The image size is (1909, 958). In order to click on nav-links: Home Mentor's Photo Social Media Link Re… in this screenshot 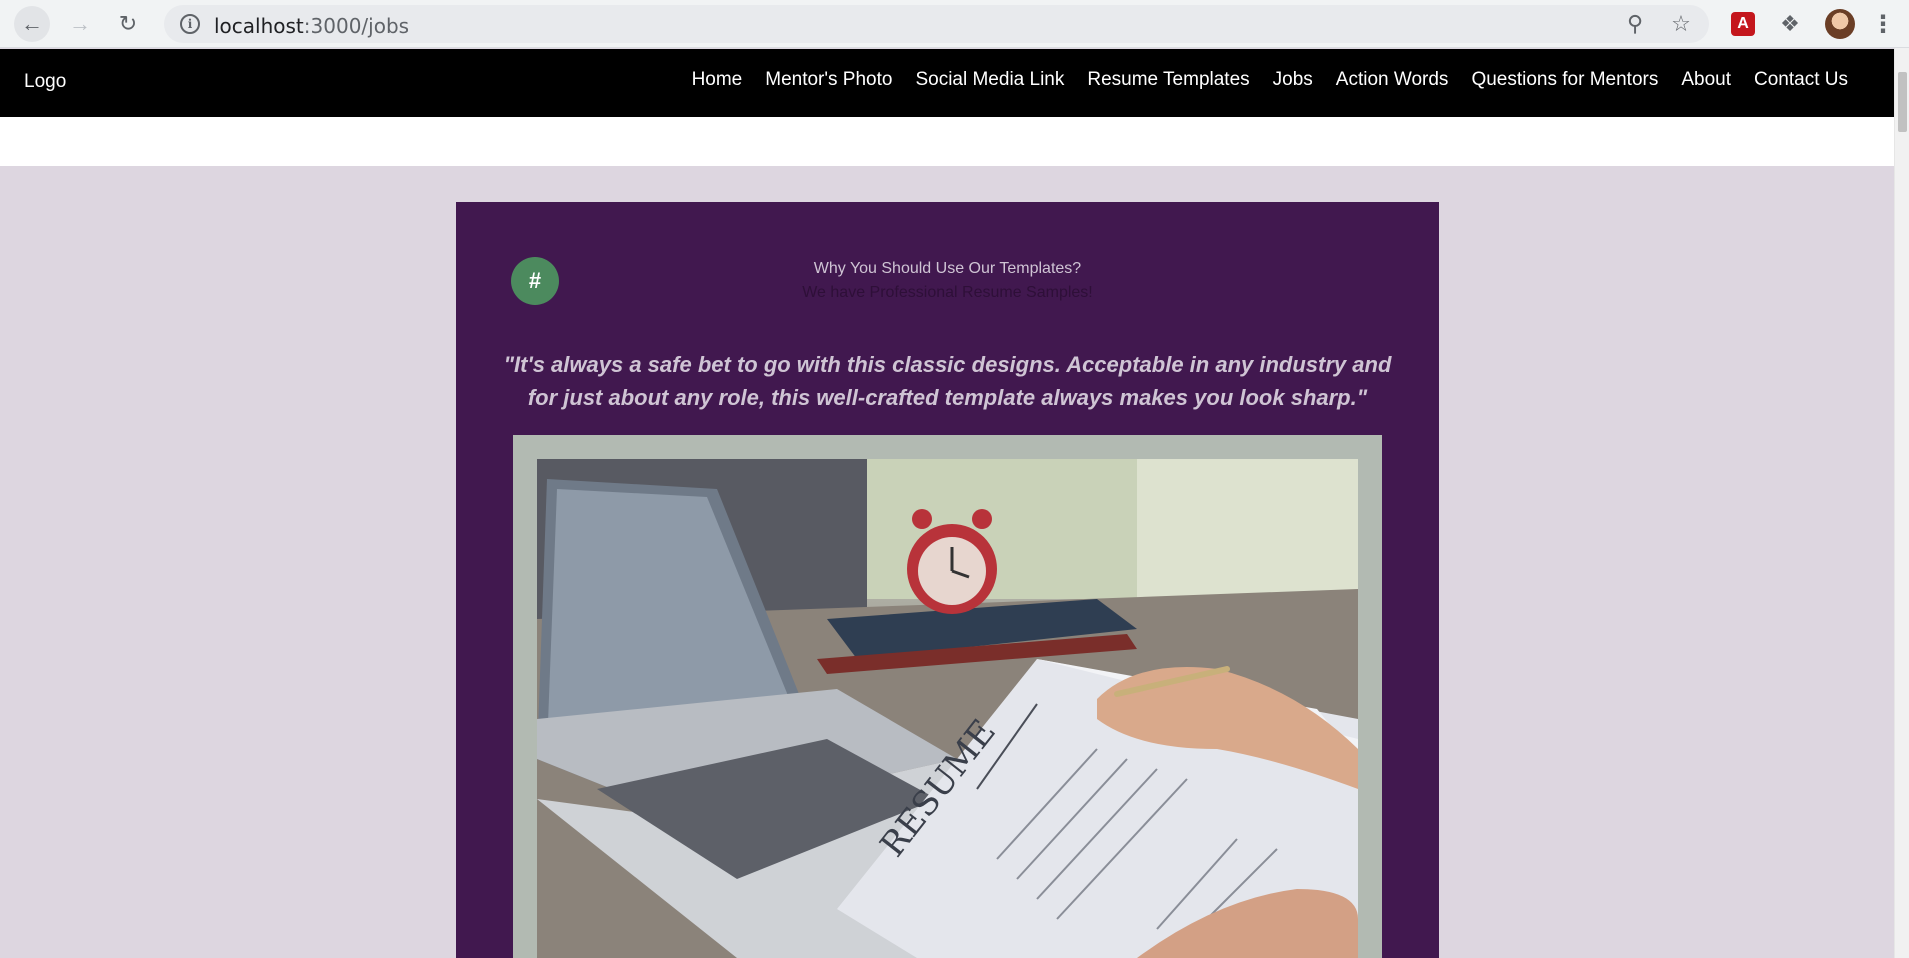, I will do `click(1258, 80)`.